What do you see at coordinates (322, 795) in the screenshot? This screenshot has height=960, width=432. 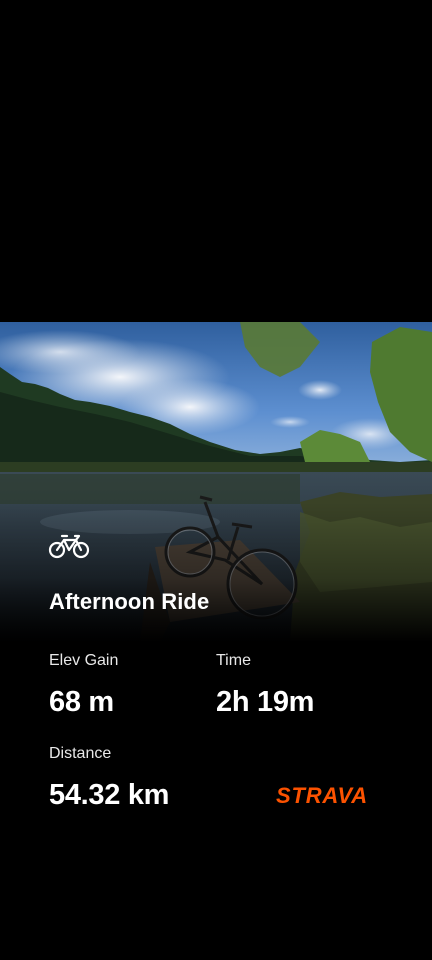 I see `strava-logo: STRAVA` at bounding box center [322, 795].